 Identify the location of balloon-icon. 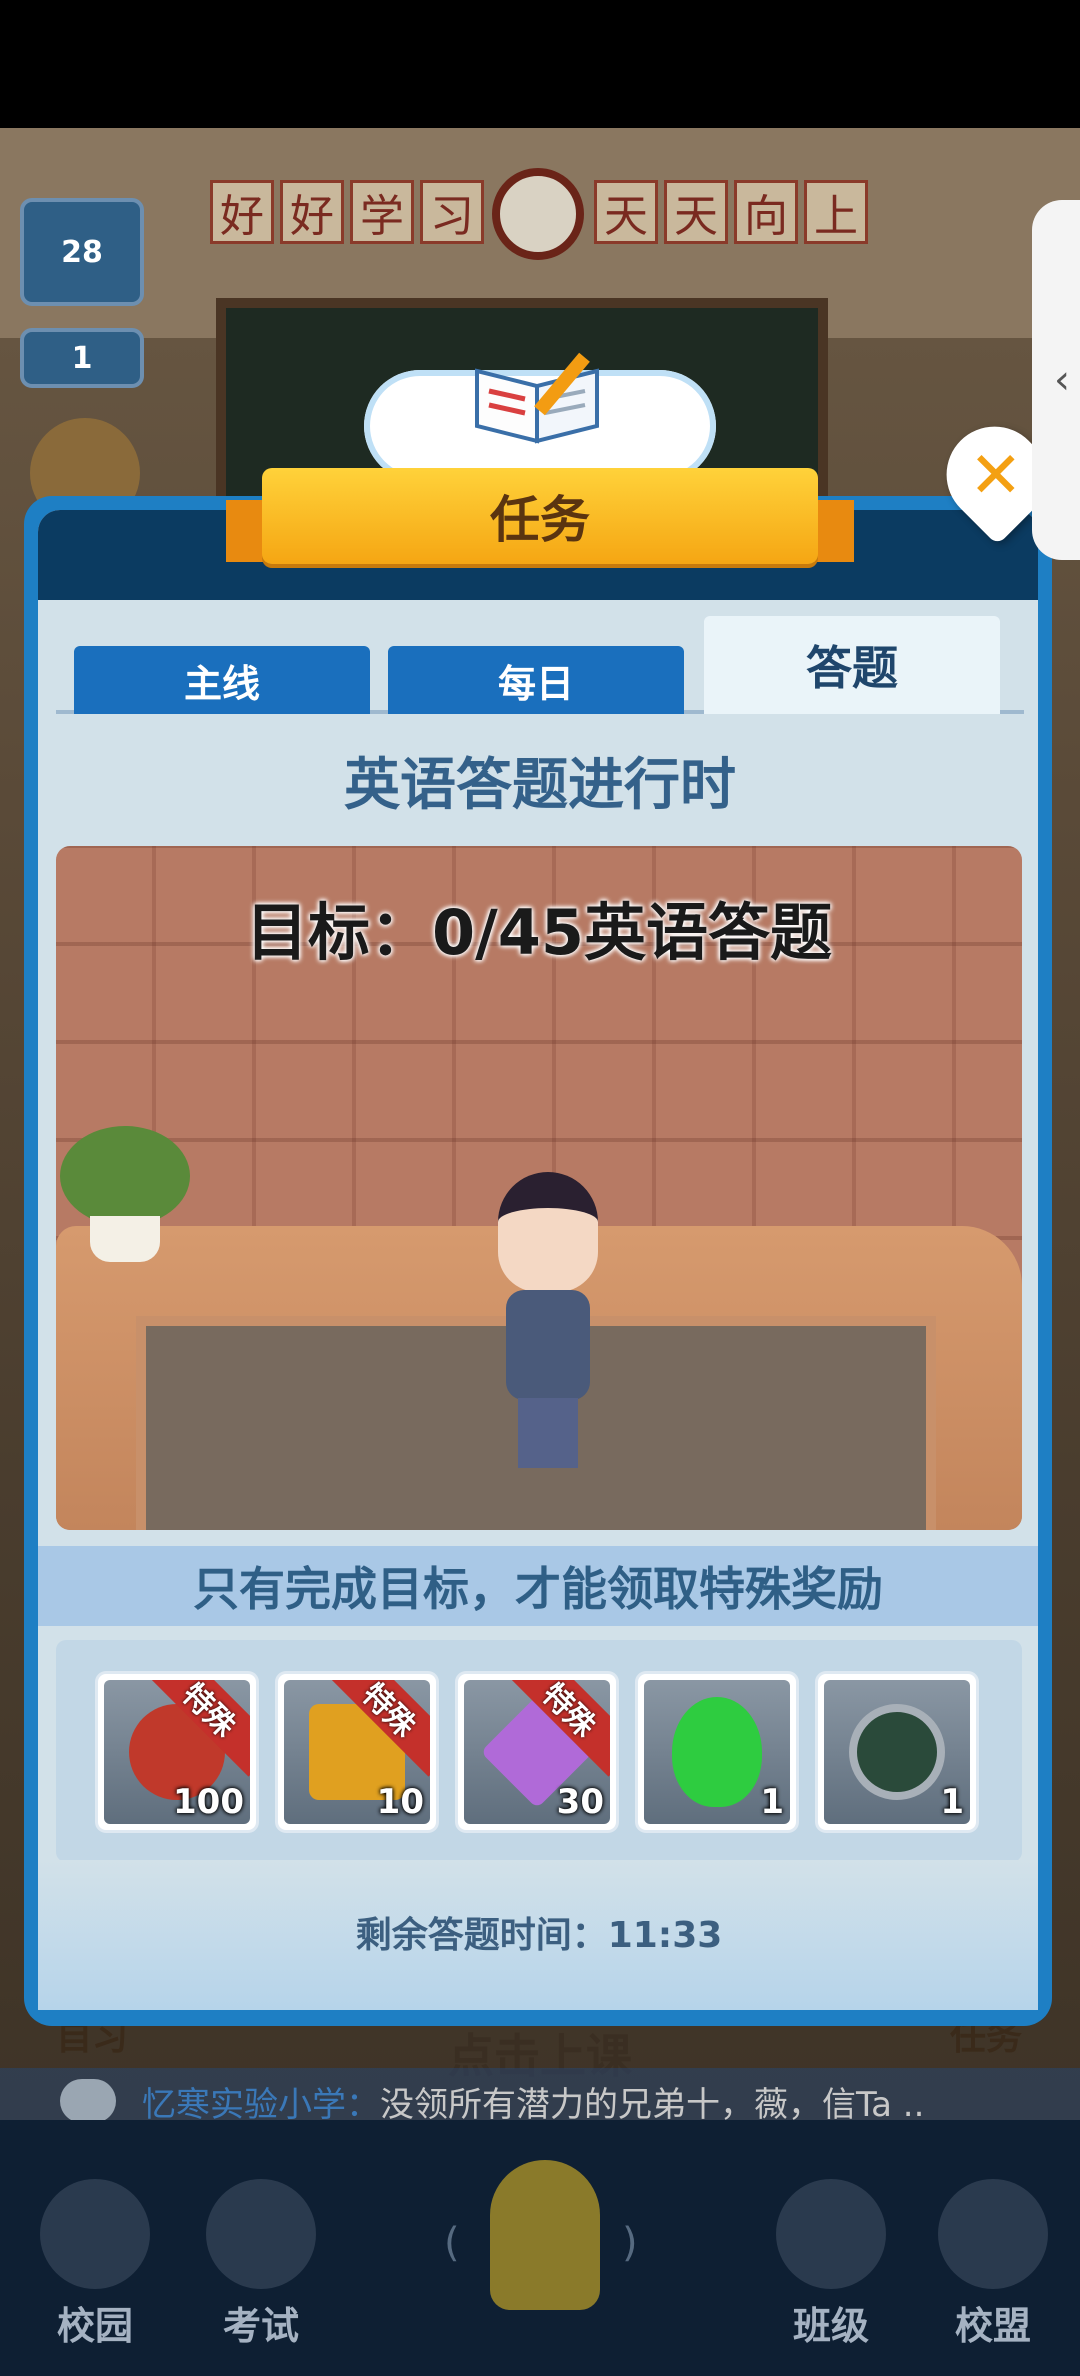
(717, 1752).